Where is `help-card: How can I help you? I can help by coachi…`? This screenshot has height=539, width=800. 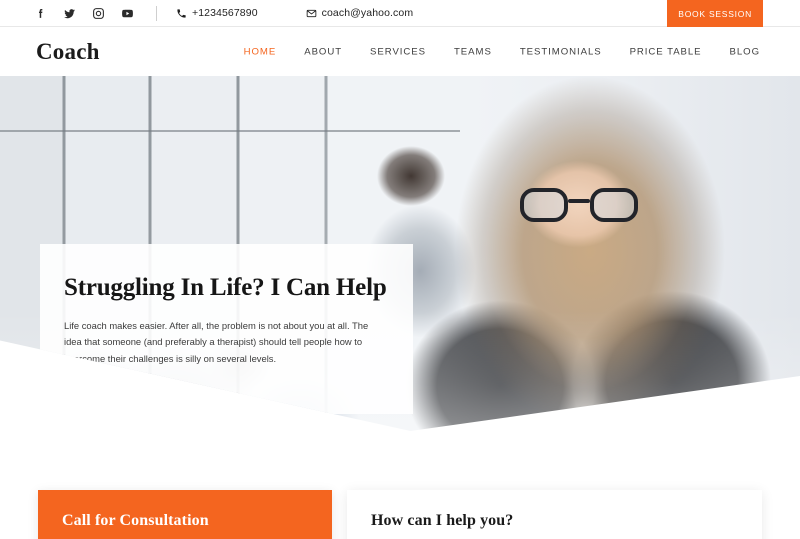 help-card: How can I help you? I can help by coachi… is located at coordinates (554, 514).